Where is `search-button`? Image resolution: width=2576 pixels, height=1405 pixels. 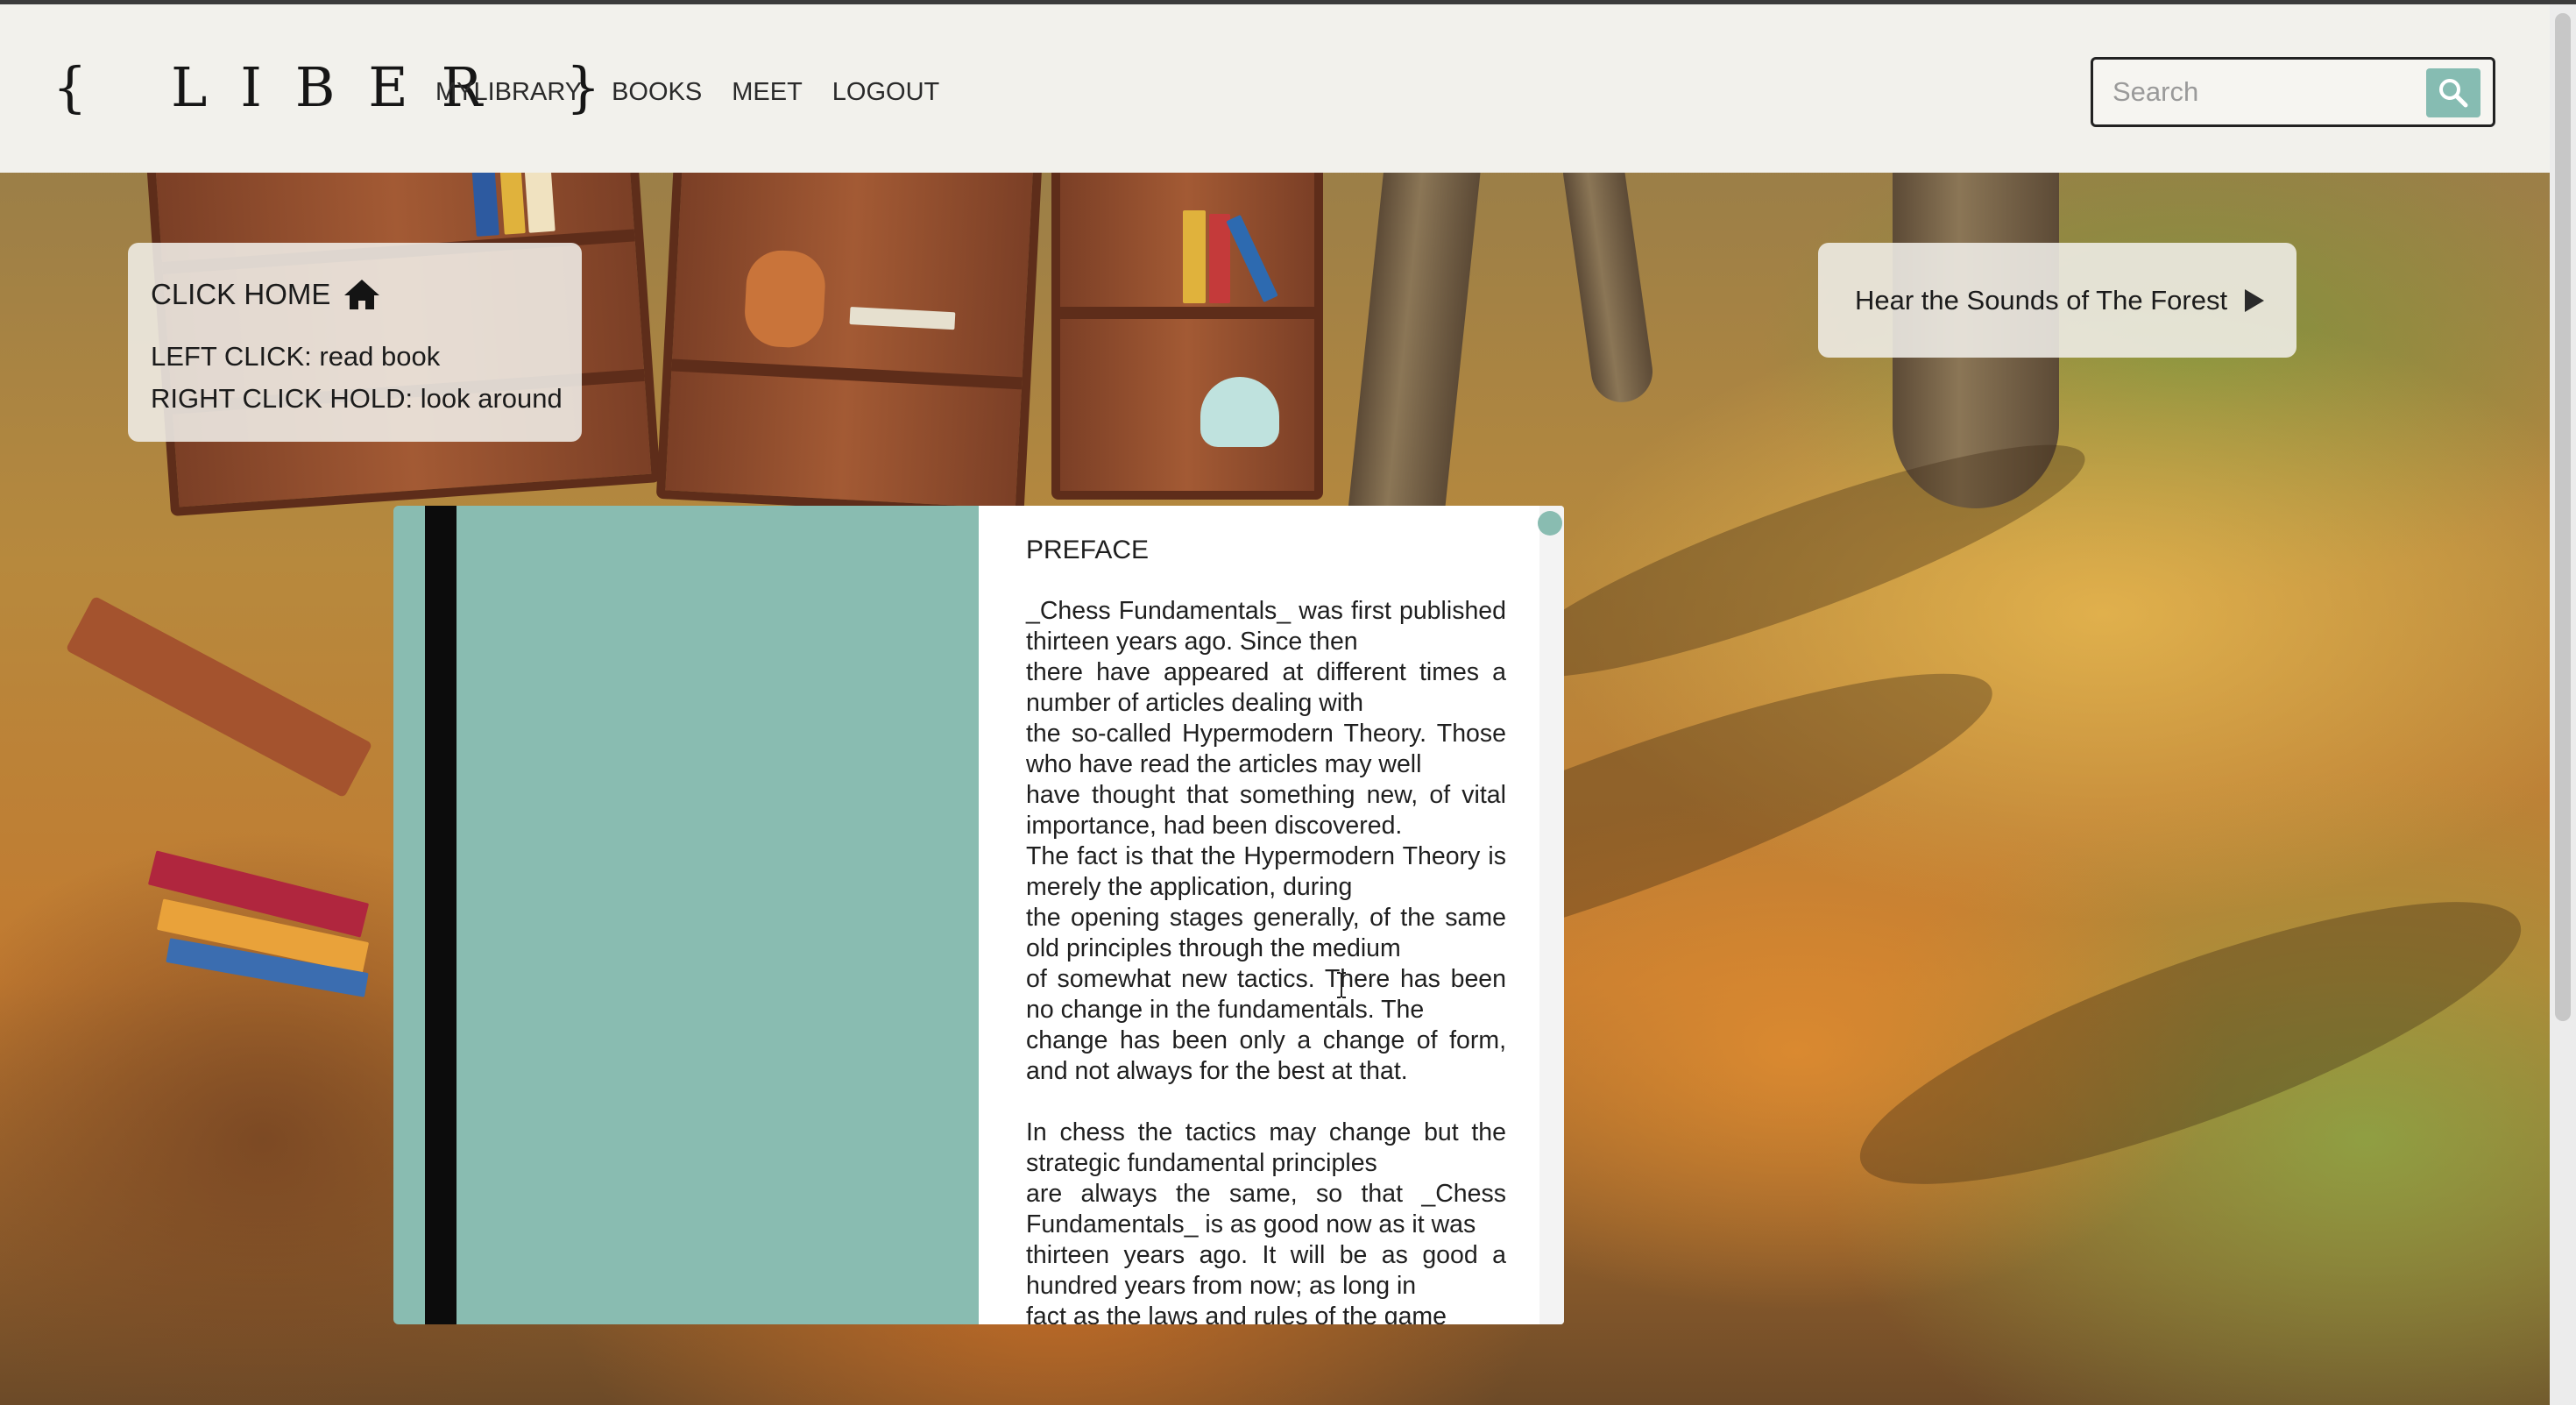
search-button is located at coordinates (2453, 92).